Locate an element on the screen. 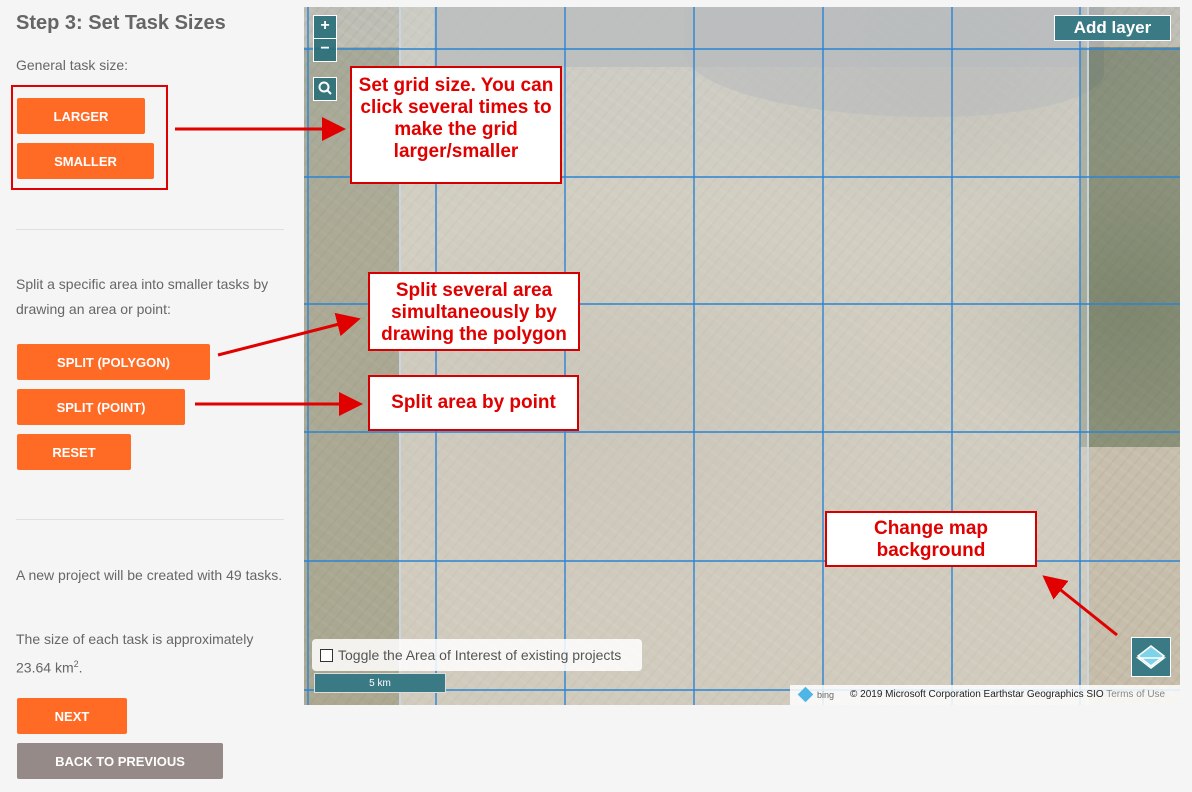  general-task-size-label: General task size: is located at coordinates (72, 65).